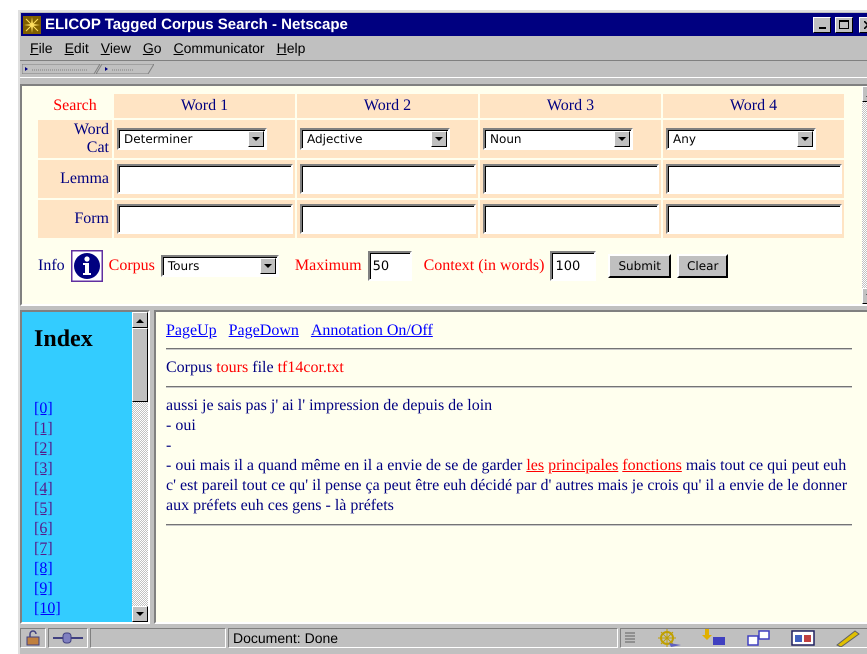 The width and height of the screenshot is (867, 654). What do you see at coordinates (84, 179) in the screenshot?
I see `row-label: Lemma` at bounding box center [84, 179].